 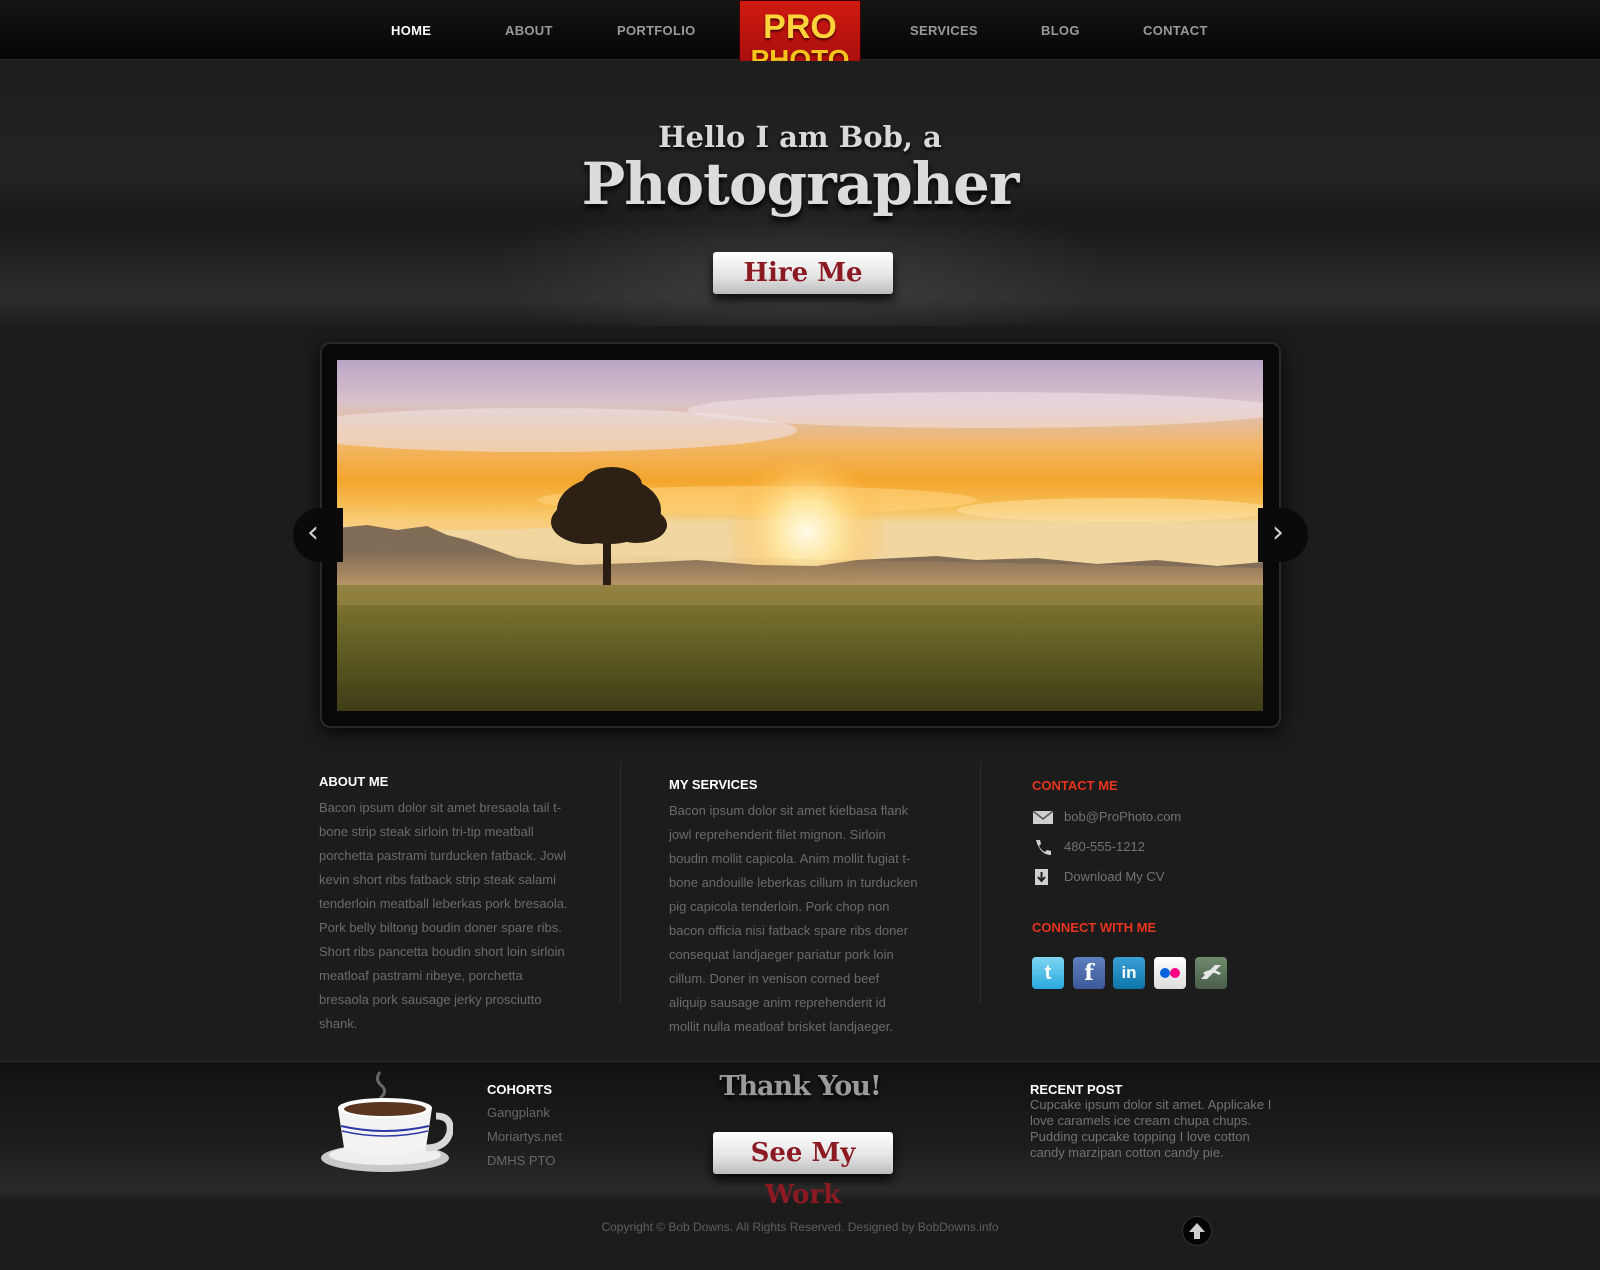 I want to click on hero-greeting: Hello I am Bob, a, so click(x=800, y=137).